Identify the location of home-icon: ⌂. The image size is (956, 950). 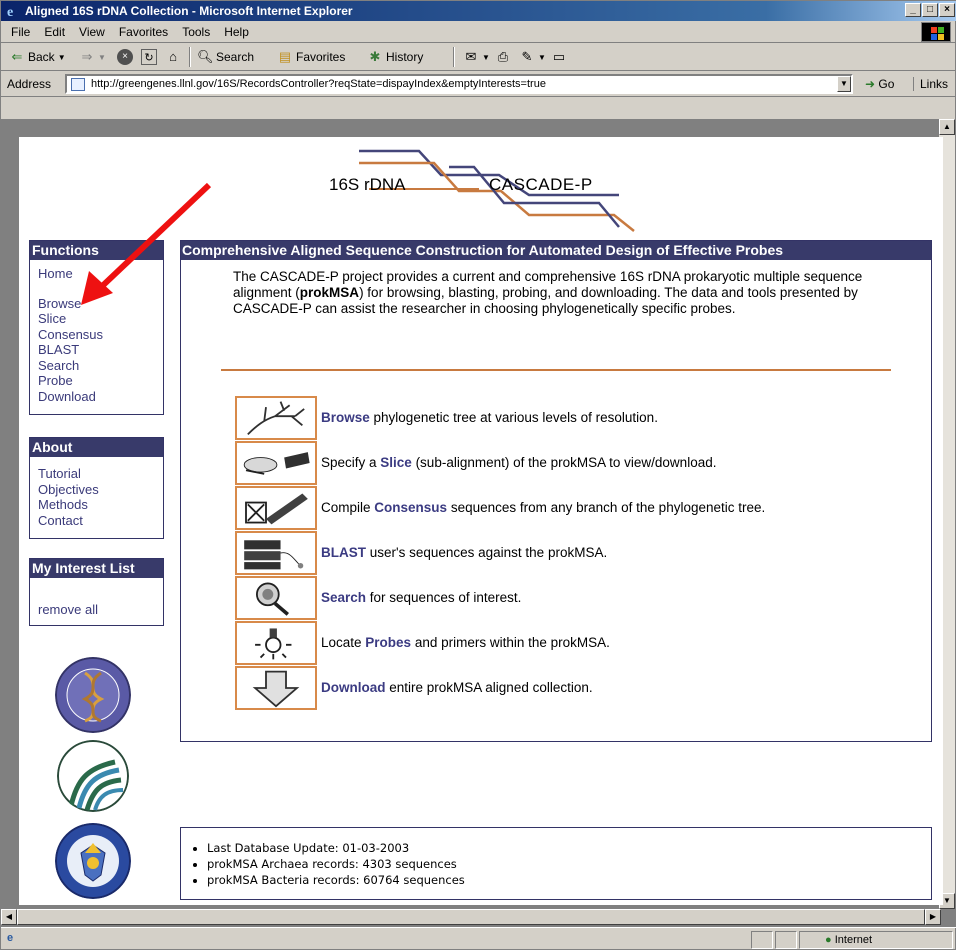
(173, 56).